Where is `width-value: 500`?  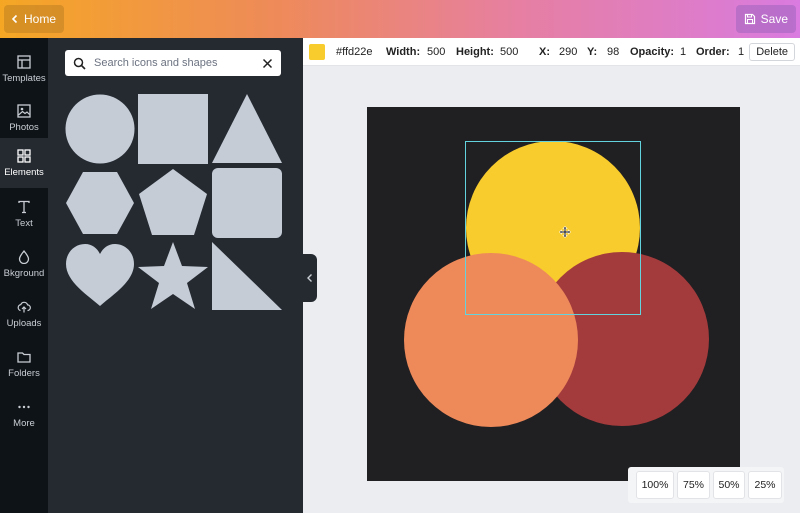 width-value: 500 is located at coordinates (436, 52).